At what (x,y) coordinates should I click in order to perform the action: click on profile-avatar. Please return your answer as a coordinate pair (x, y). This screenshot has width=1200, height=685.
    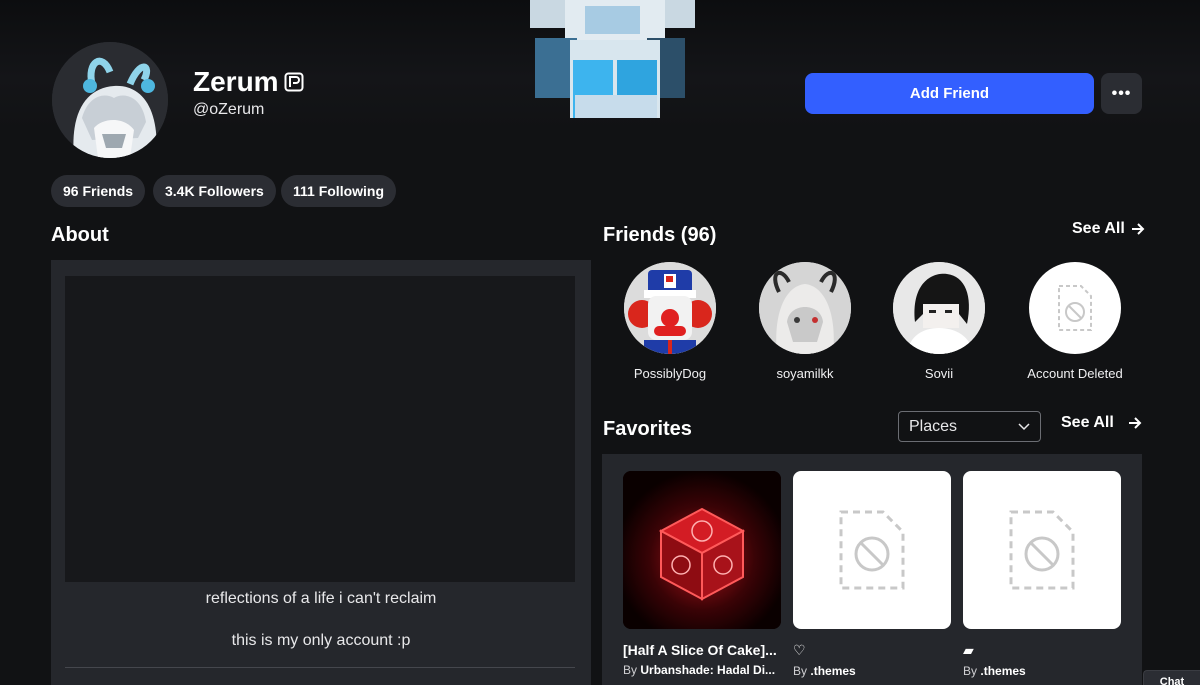
    Looking at the image, I should click on (110, 100).